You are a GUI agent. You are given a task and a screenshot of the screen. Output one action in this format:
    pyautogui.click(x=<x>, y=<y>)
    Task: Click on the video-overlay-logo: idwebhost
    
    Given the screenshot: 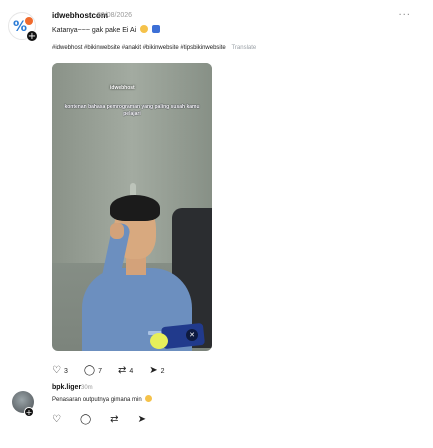 What is the action you would take?
    pyautogui.click(x=122, y=88)
    